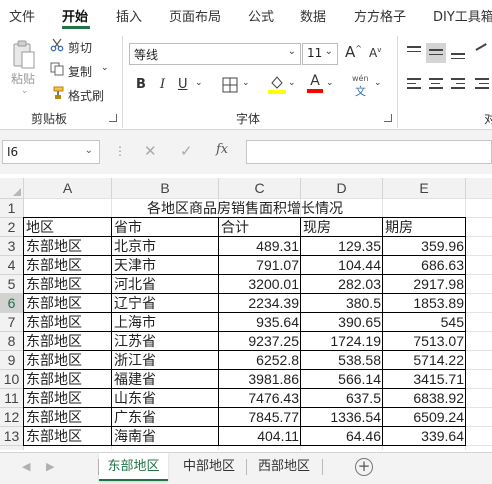  I want to click on orientation-icon, so click(482, 53).